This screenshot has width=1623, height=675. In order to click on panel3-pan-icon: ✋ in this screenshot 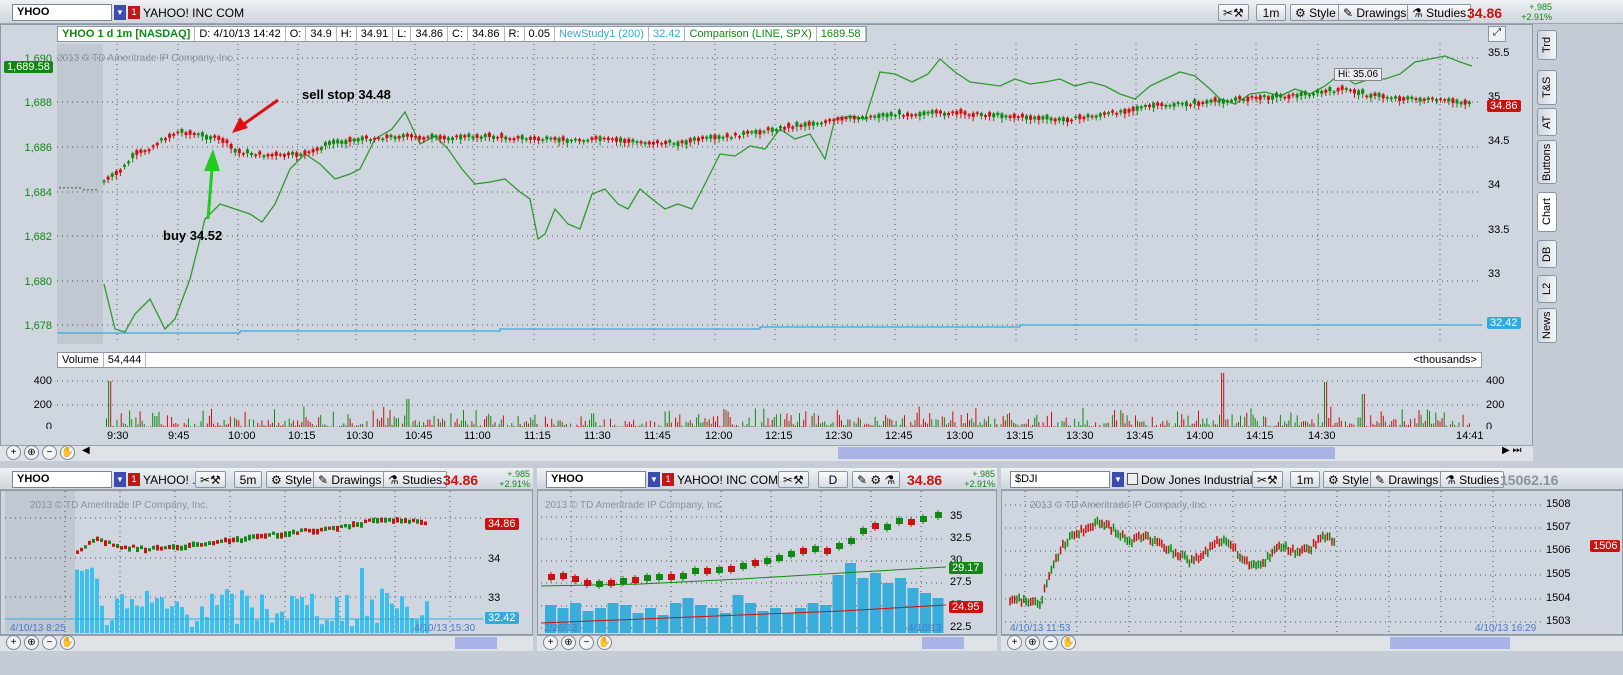, I will do `click(1068, 642)`.